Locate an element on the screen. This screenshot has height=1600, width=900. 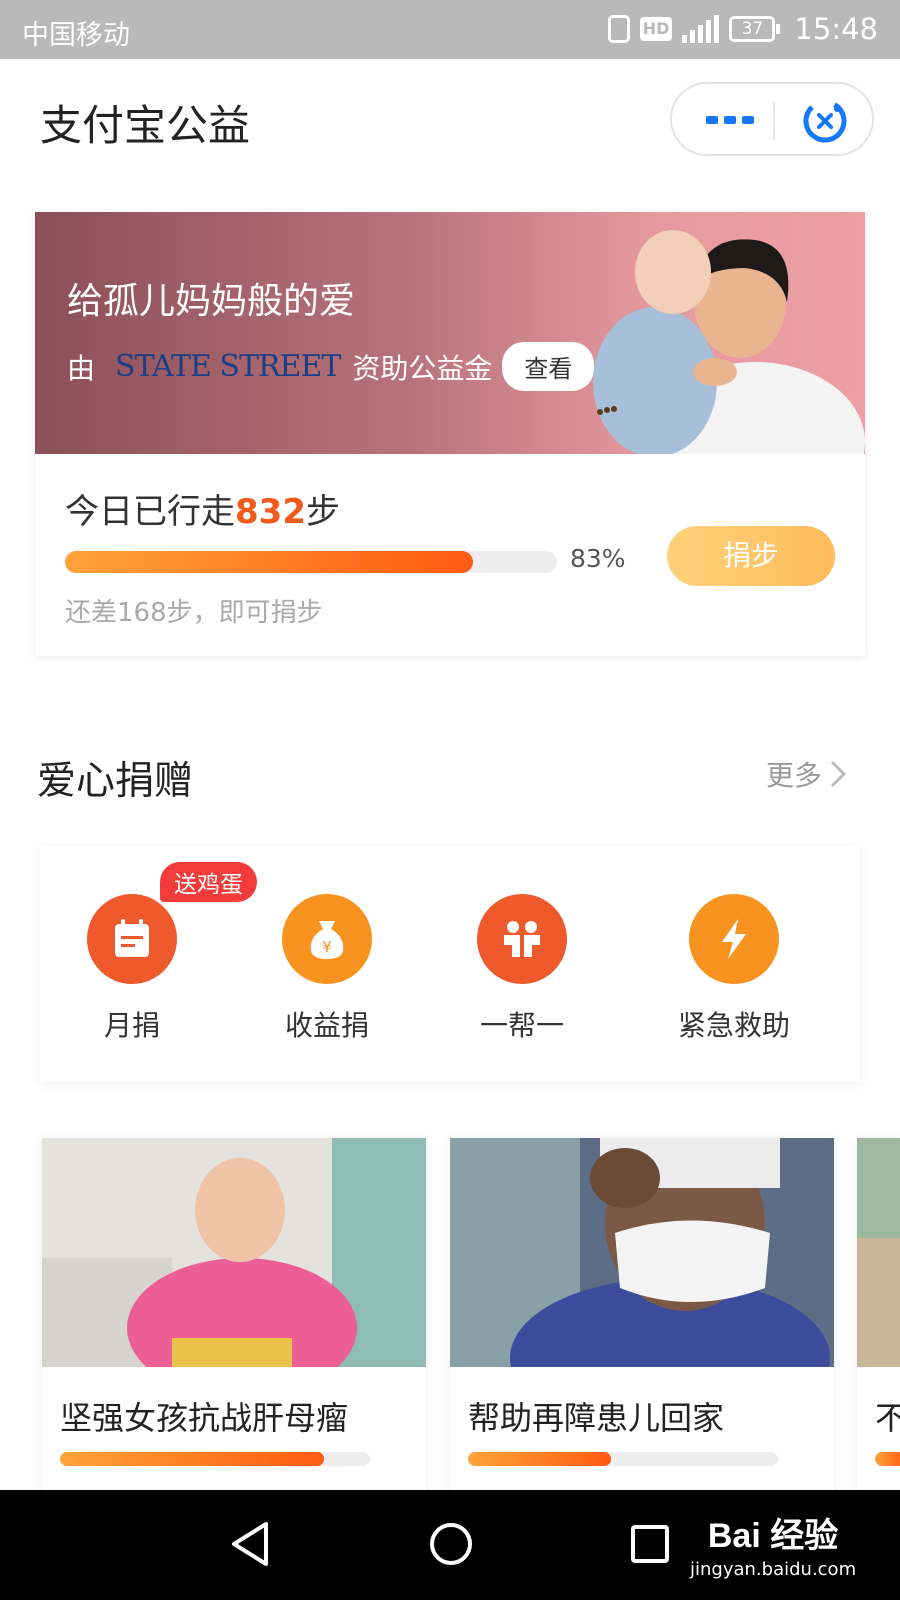
banner-title: 给孤儿妈妈般的爱 is located at coordinates (211, 301).